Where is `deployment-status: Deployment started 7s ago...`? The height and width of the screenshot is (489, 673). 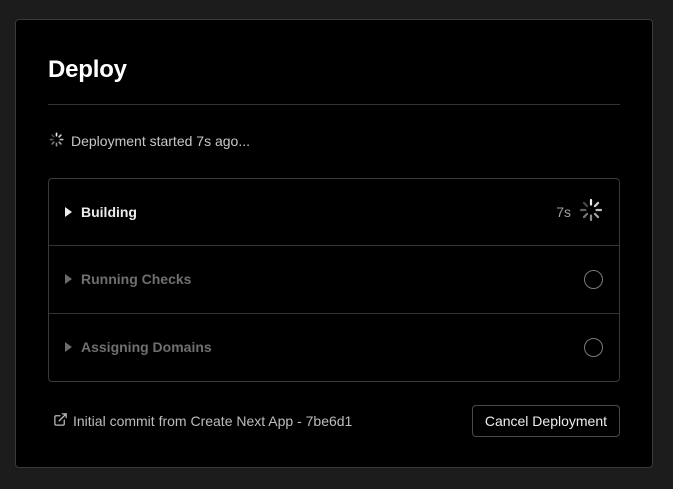
deployment-status: Deployment started 7s ago... is located at coordinates (149, 141).